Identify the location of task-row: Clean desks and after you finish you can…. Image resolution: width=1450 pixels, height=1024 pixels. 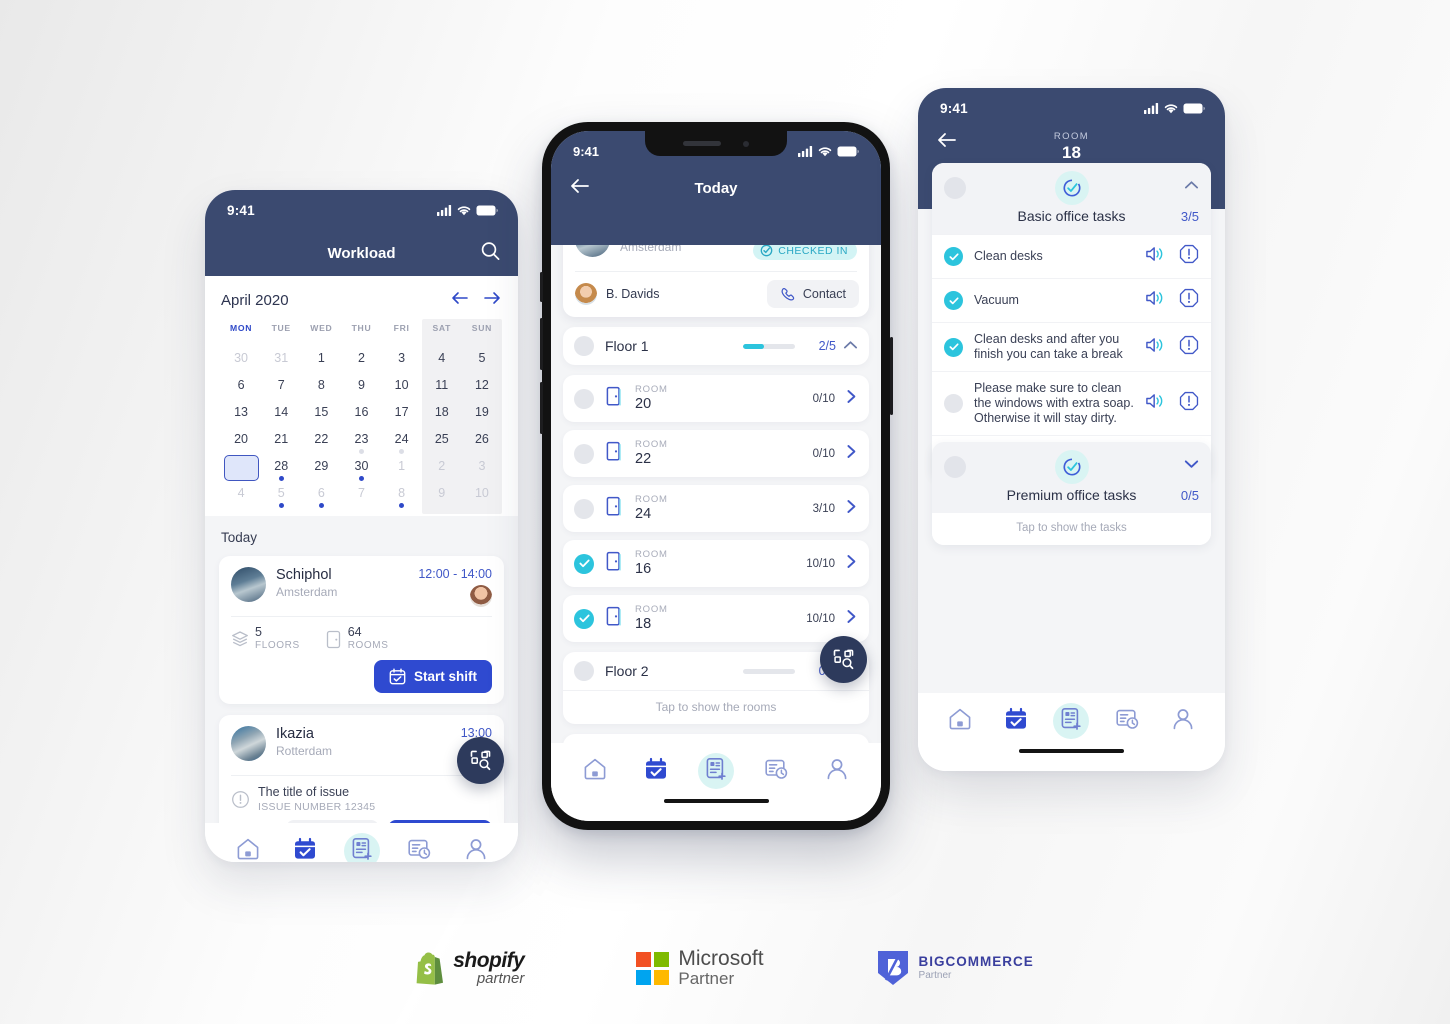
(1071, 346).